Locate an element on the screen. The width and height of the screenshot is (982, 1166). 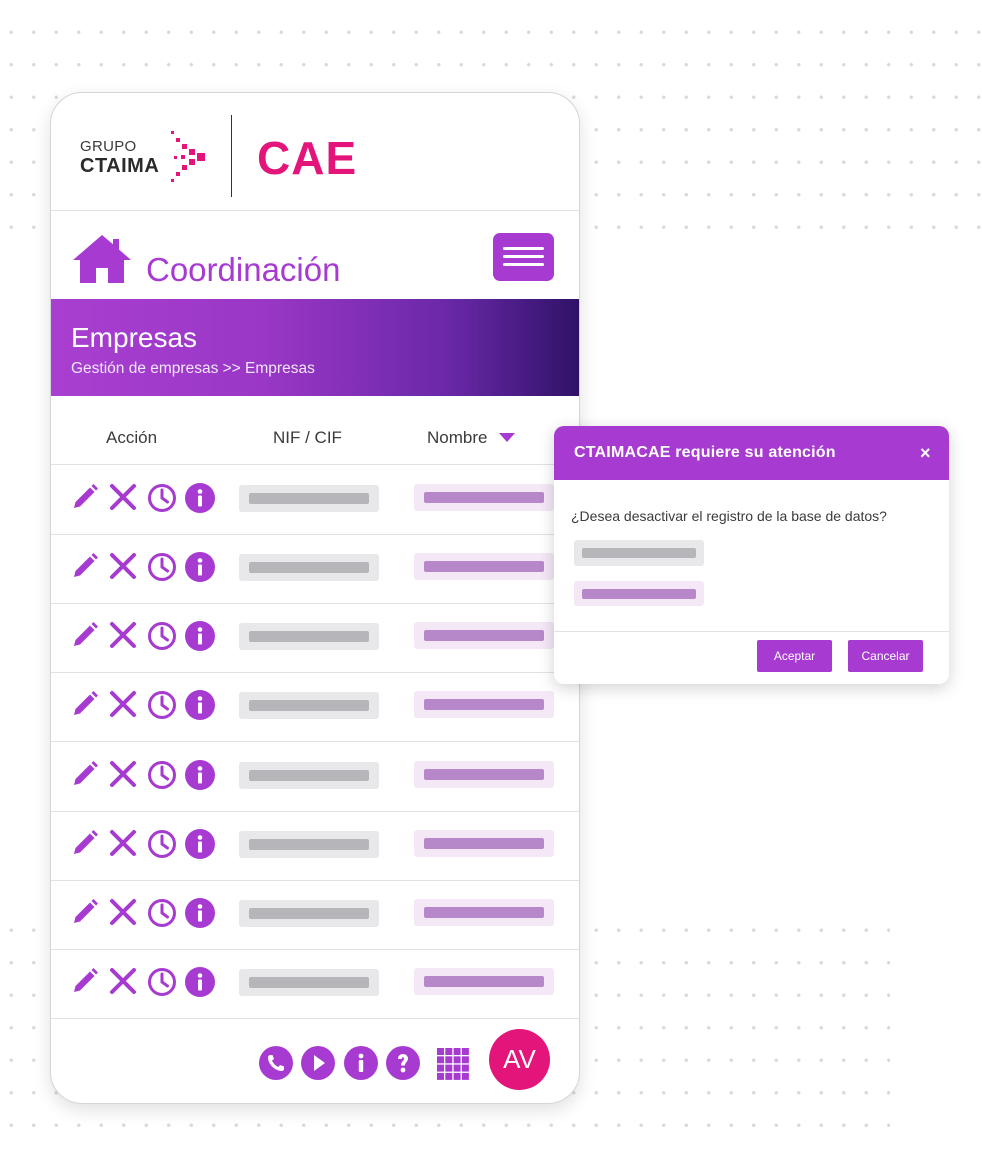
home-icon is located at coordinates (102, 259).